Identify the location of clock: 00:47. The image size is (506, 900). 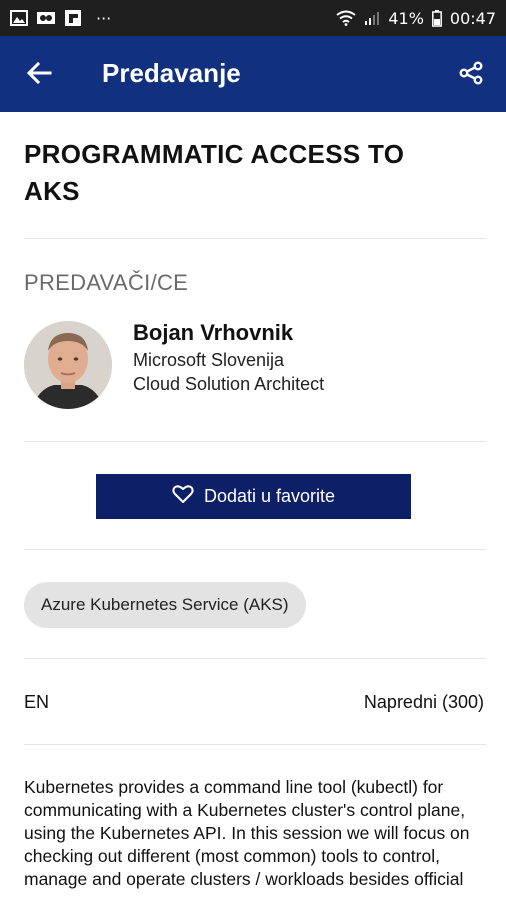
(472, 18).